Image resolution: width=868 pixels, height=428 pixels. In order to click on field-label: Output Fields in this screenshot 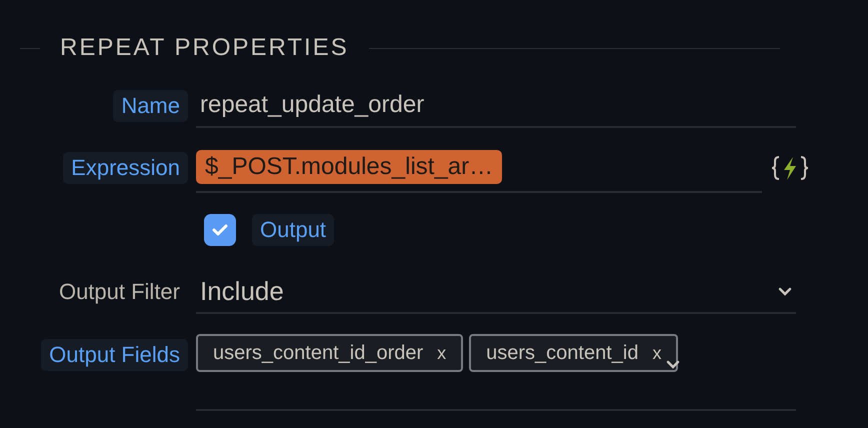, I will do `click(114, 355)`.